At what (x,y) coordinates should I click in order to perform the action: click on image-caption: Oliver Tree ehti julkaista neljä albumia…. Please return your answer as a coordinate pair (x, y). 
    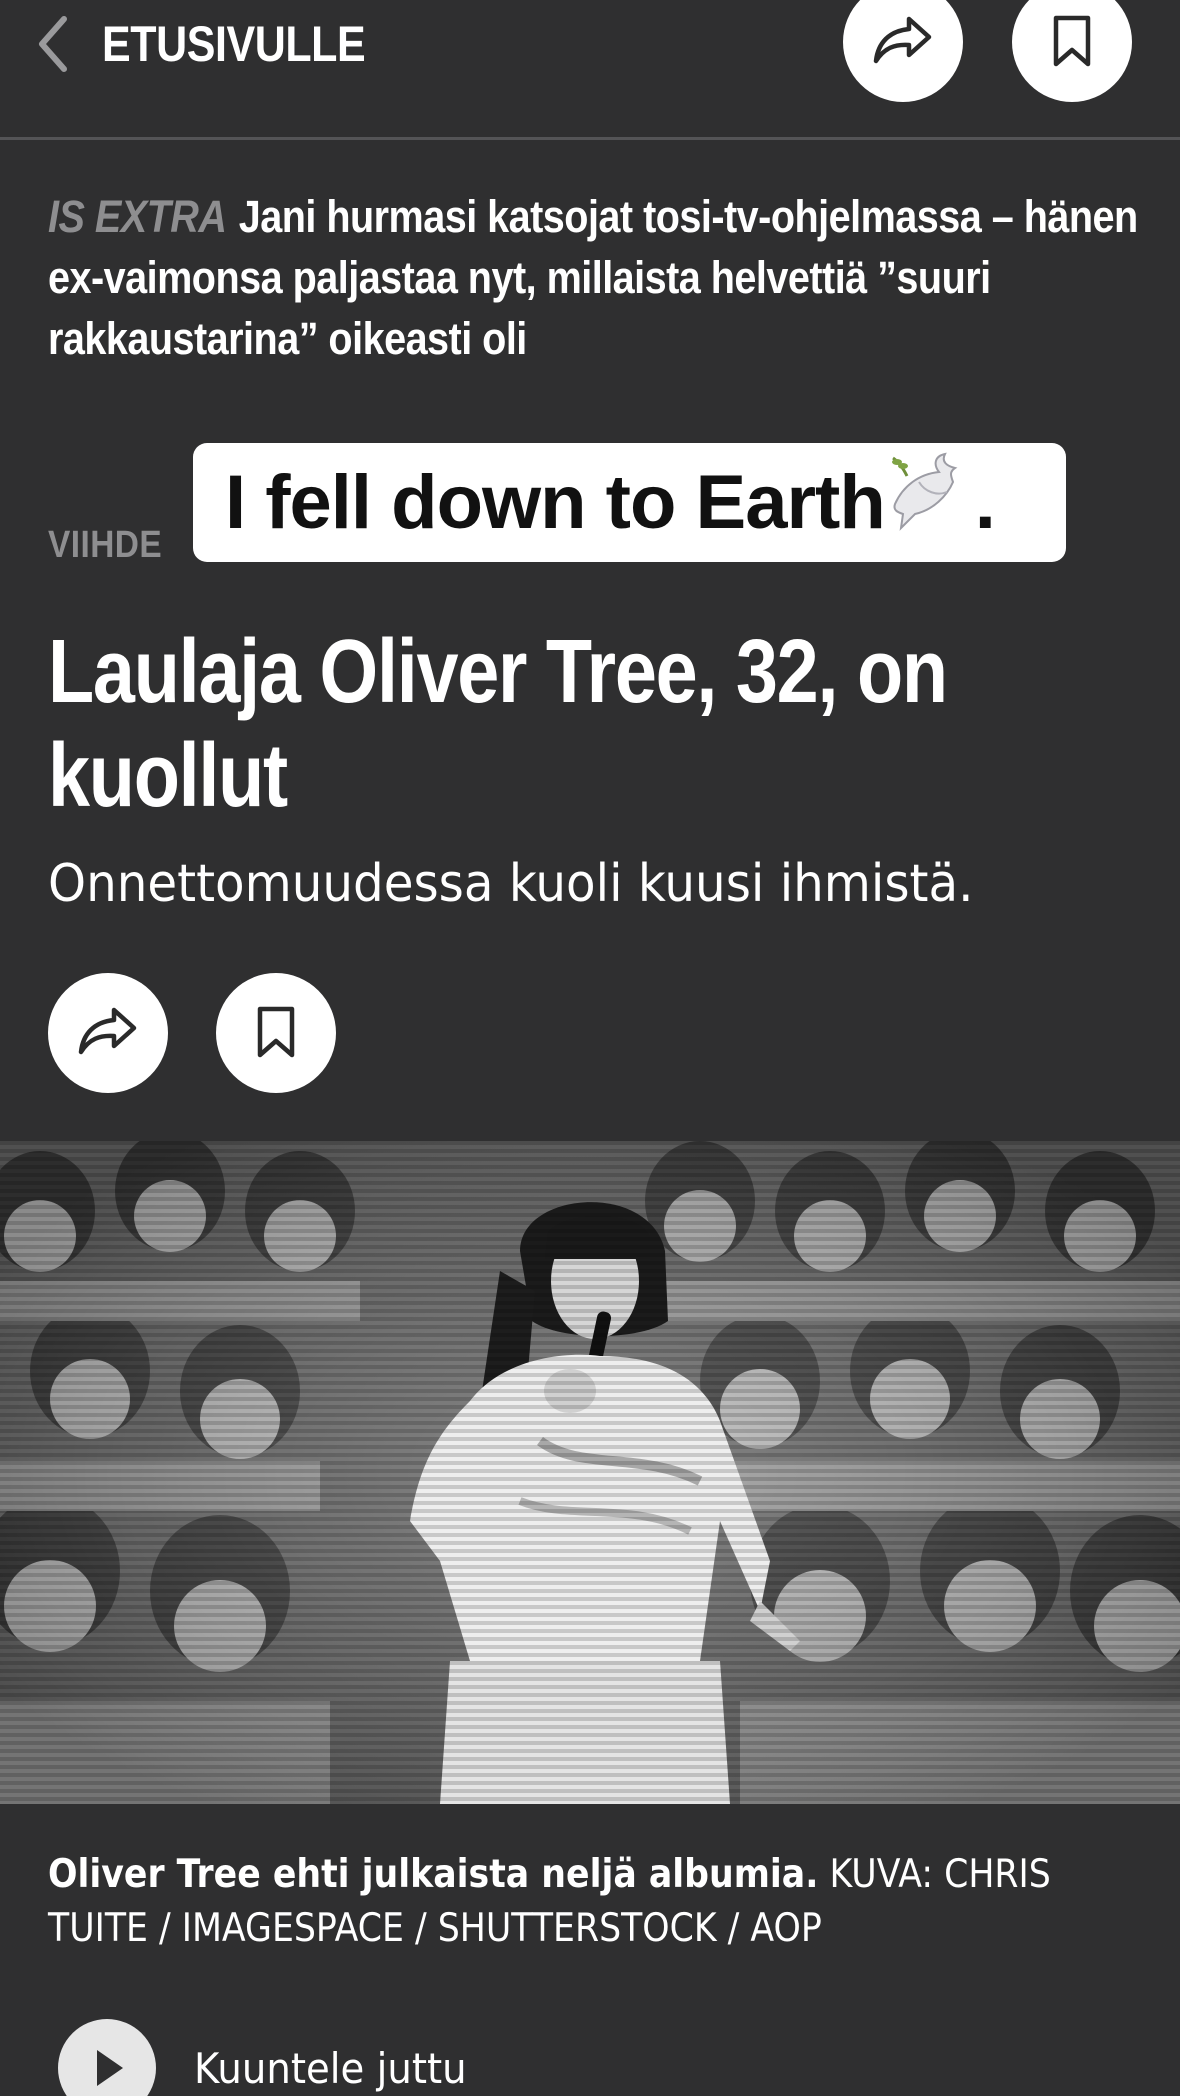
    Looking at the image, I should click on (598, 1902).